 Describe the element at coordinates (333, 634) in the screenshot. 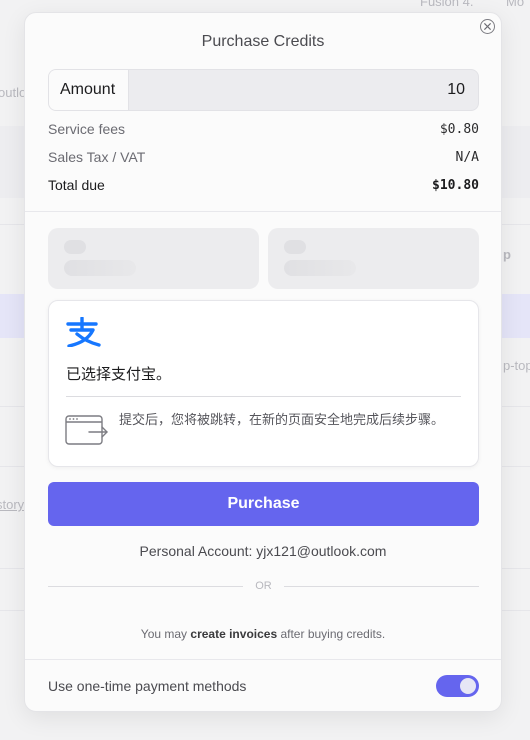

I see `invoice-note-suffix: after buying credits.` at that location.